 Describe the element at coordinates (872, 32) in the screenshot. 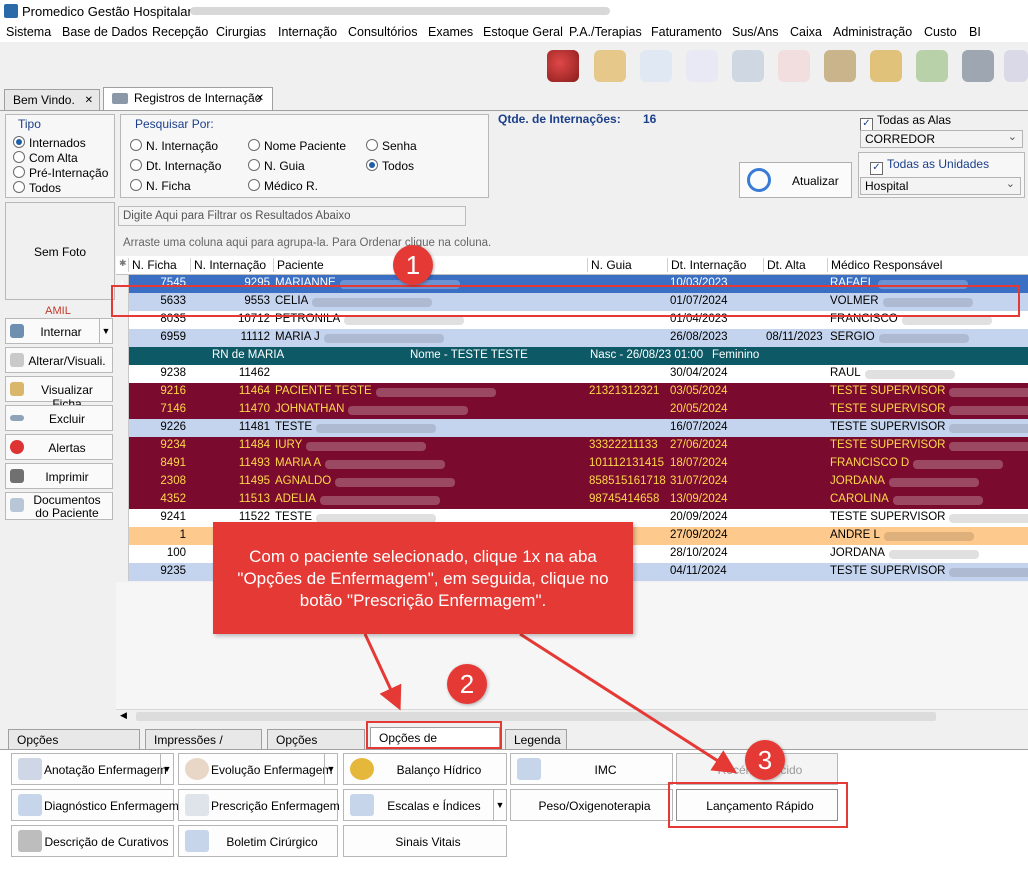

I see `menu-administracao: Administração` at that location.